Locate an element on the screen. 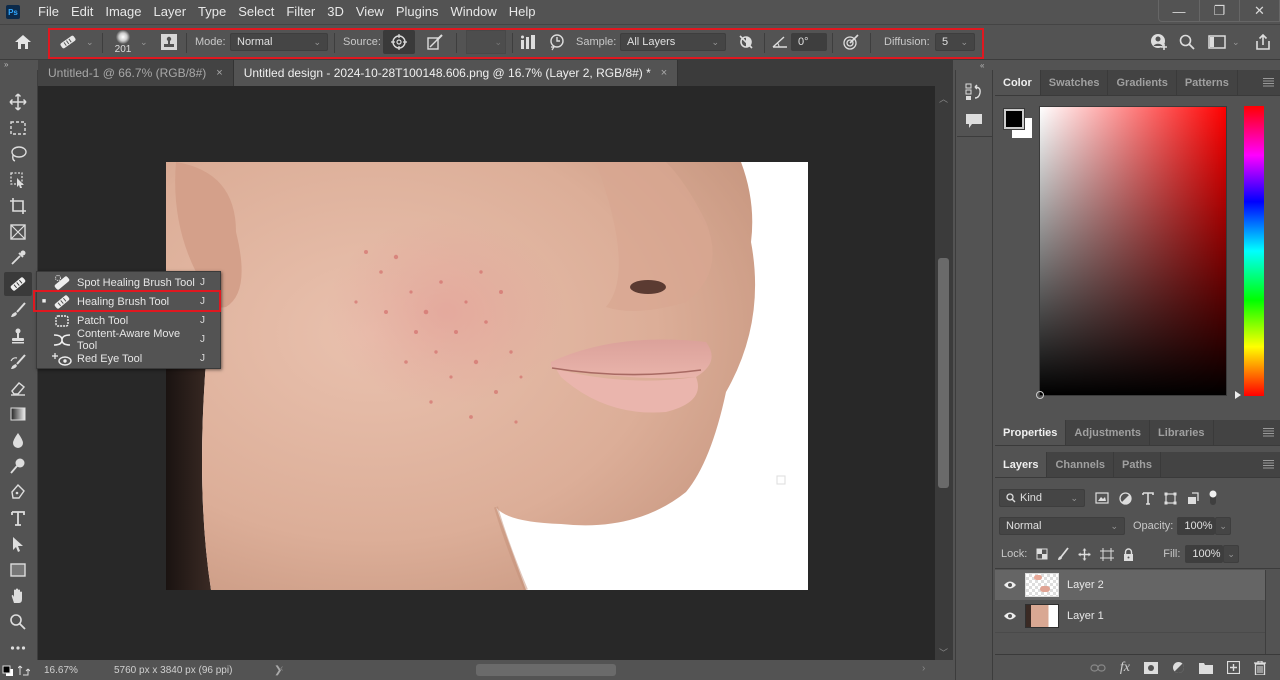 Image resolution: width=1280 pixels, height=680 pixels. hue-slider-handle is located at coordinates (1238, 395).